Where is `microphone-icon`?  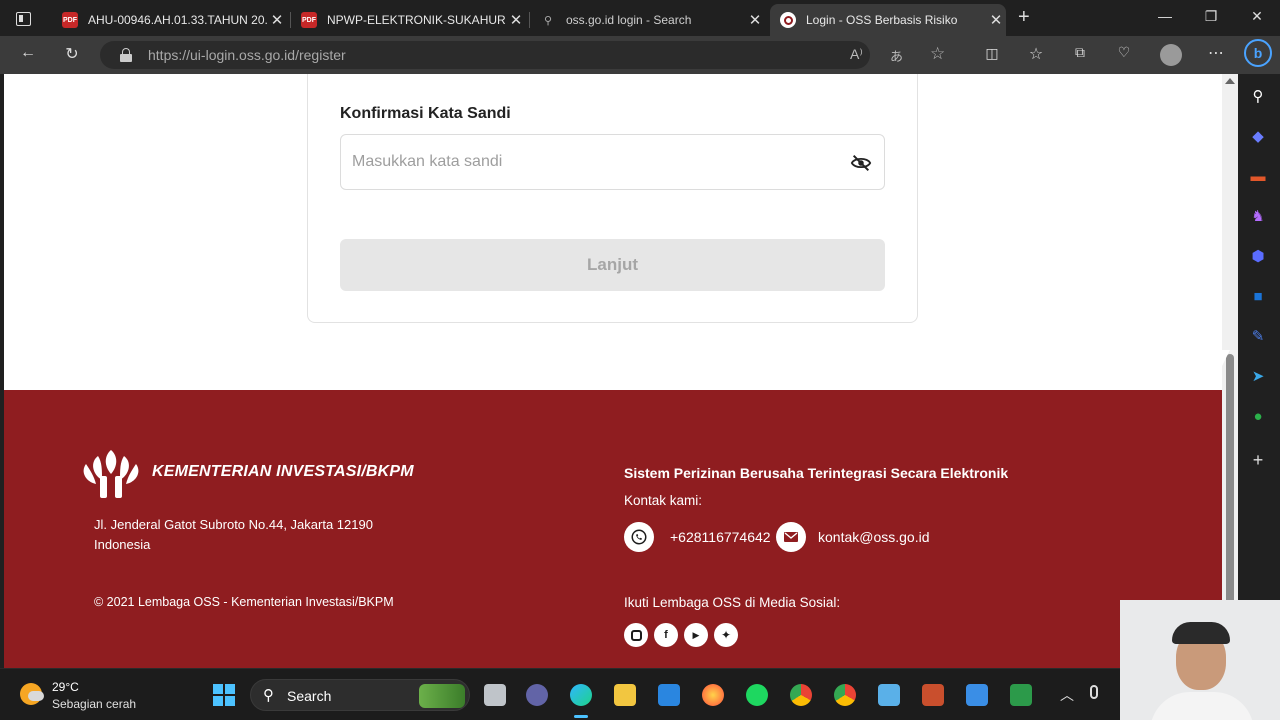
microphone-icon is located at coordinates (1094, 692).